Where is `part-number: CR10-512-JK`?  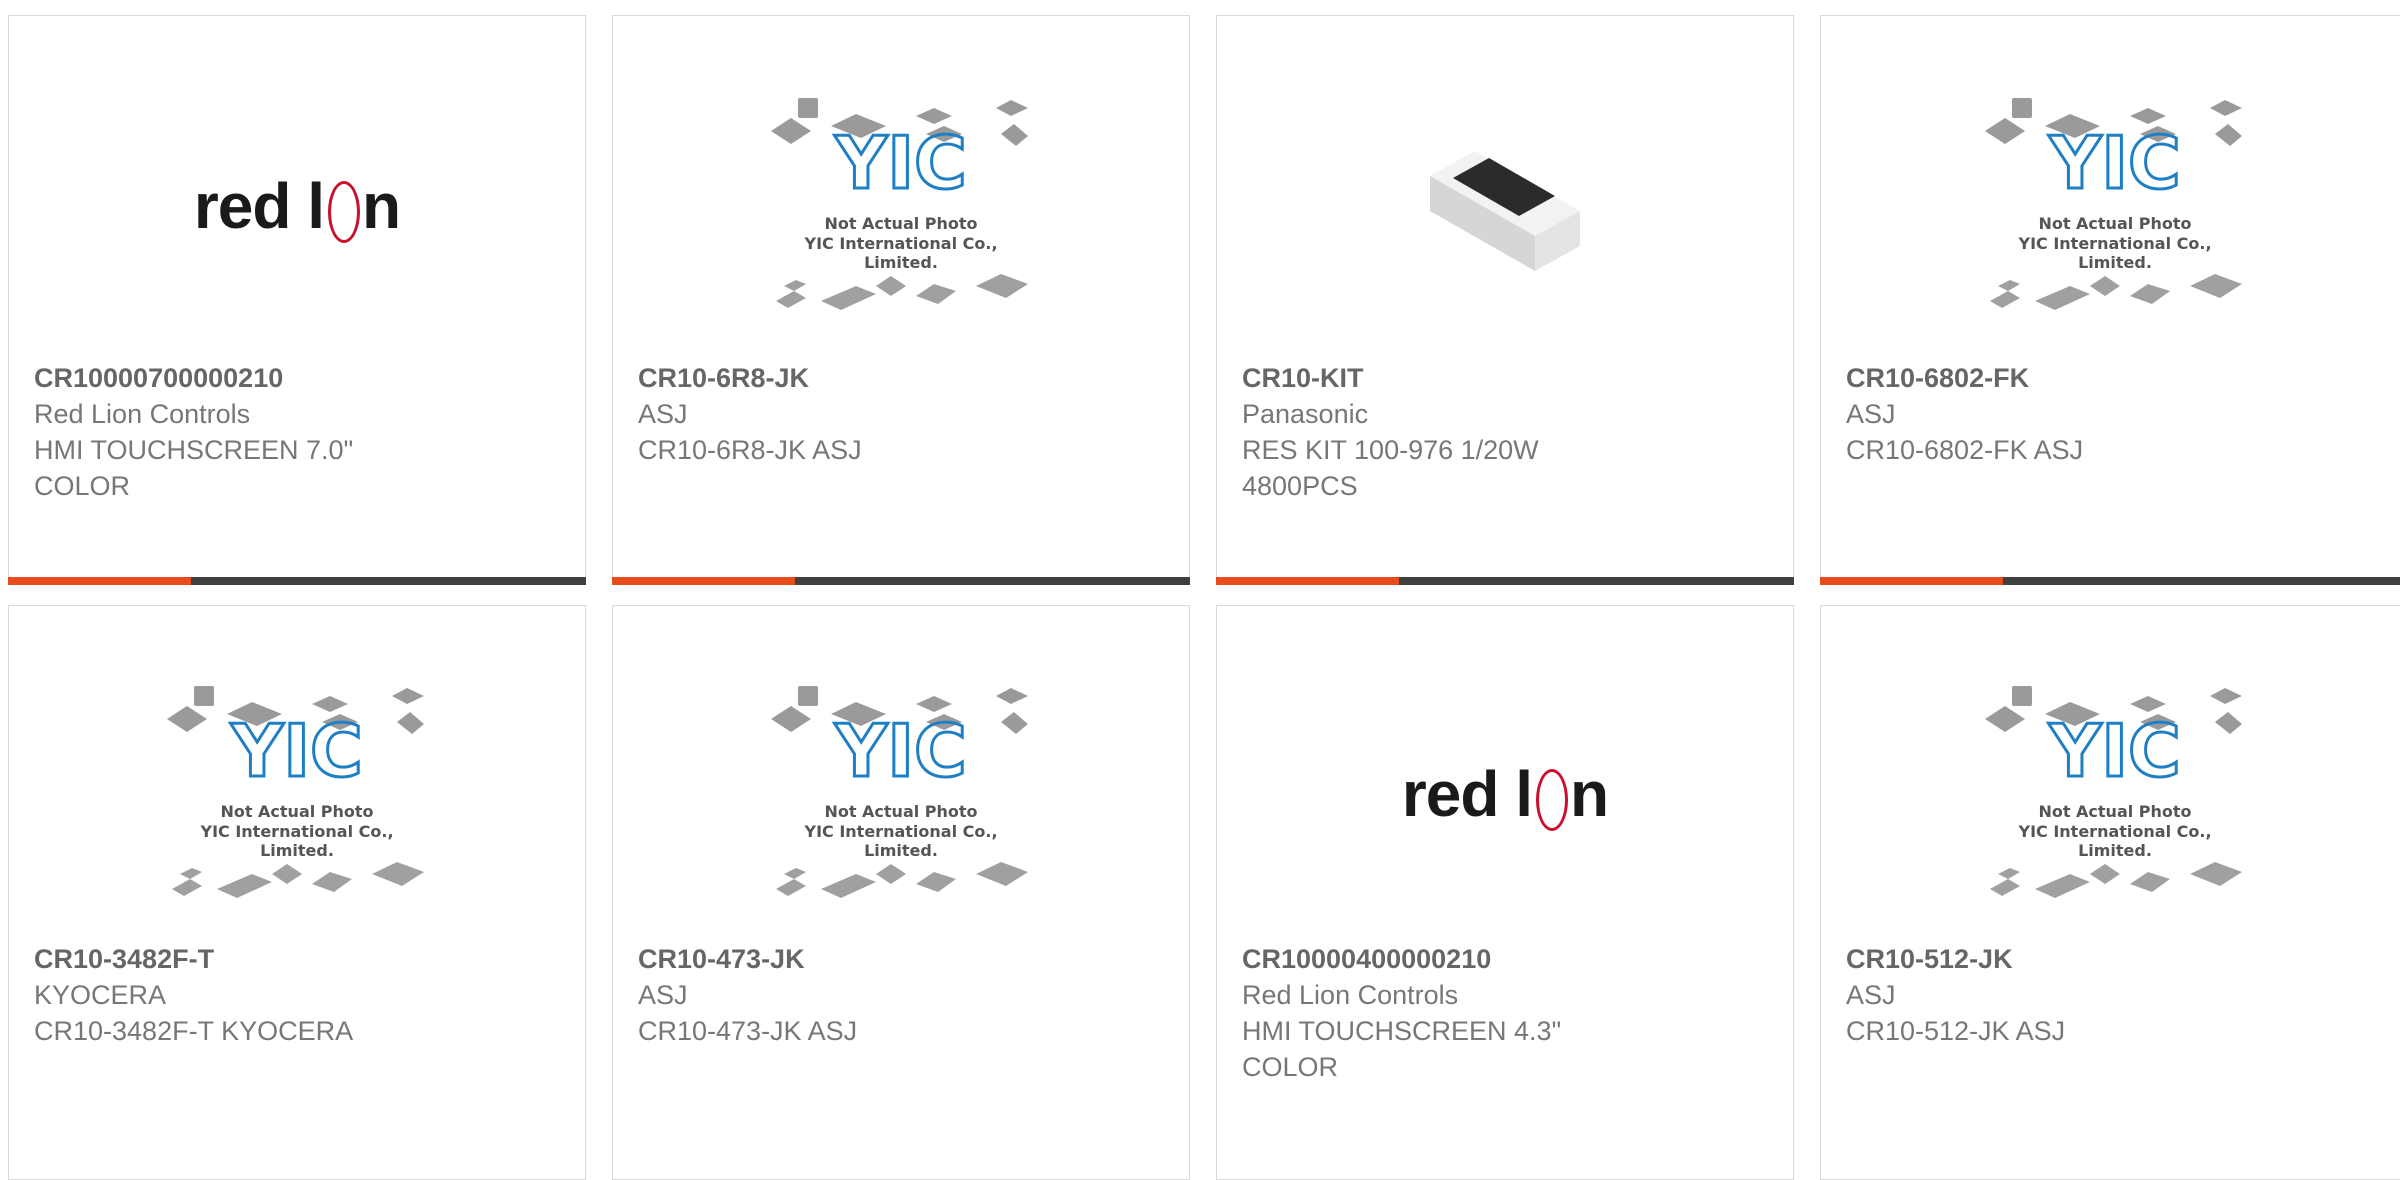
part-number: CR10-512-JK is located at coordinates (2117, 959).